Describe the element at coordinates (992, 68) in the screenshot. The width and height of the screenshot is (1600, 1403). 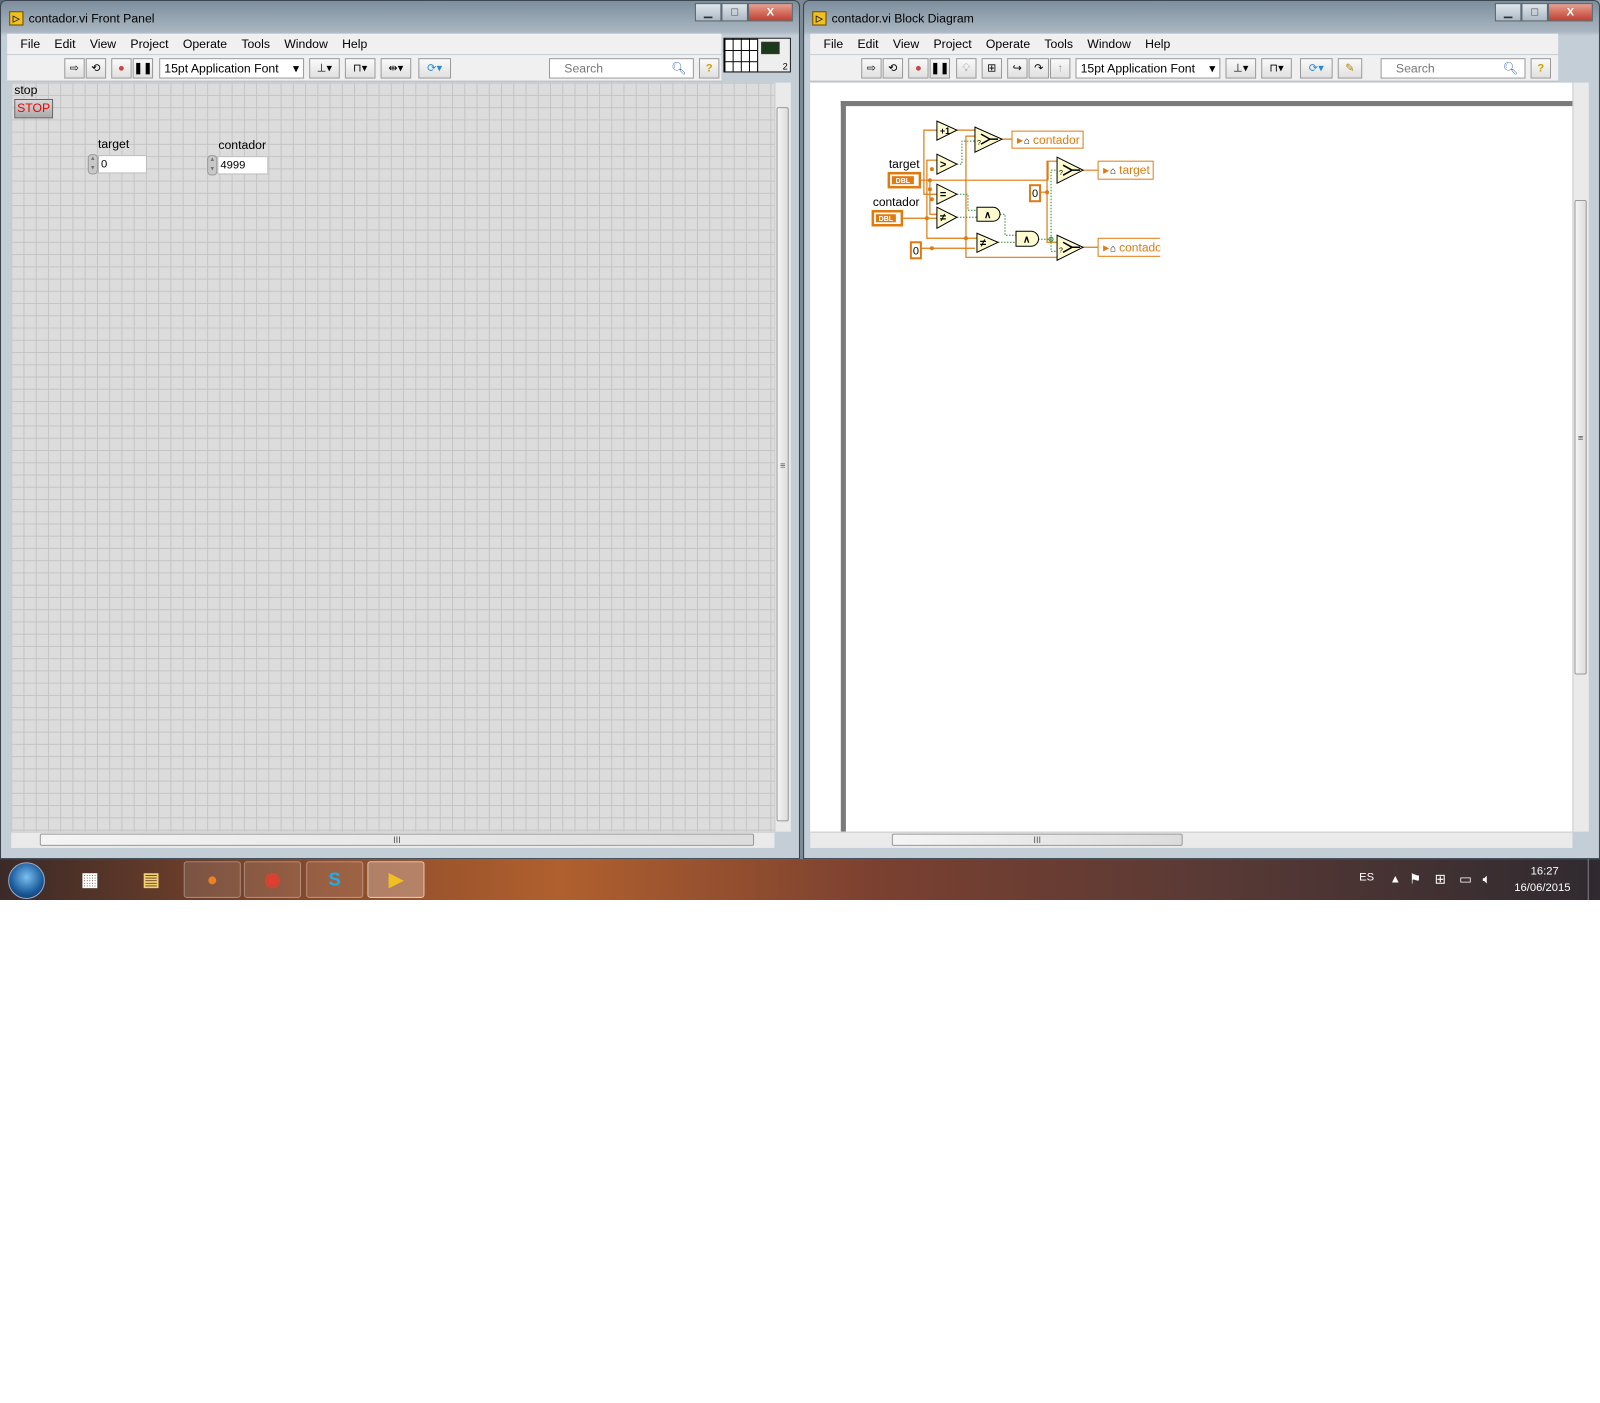
I see `retain-wire-values-icon: ⊞` at that location.